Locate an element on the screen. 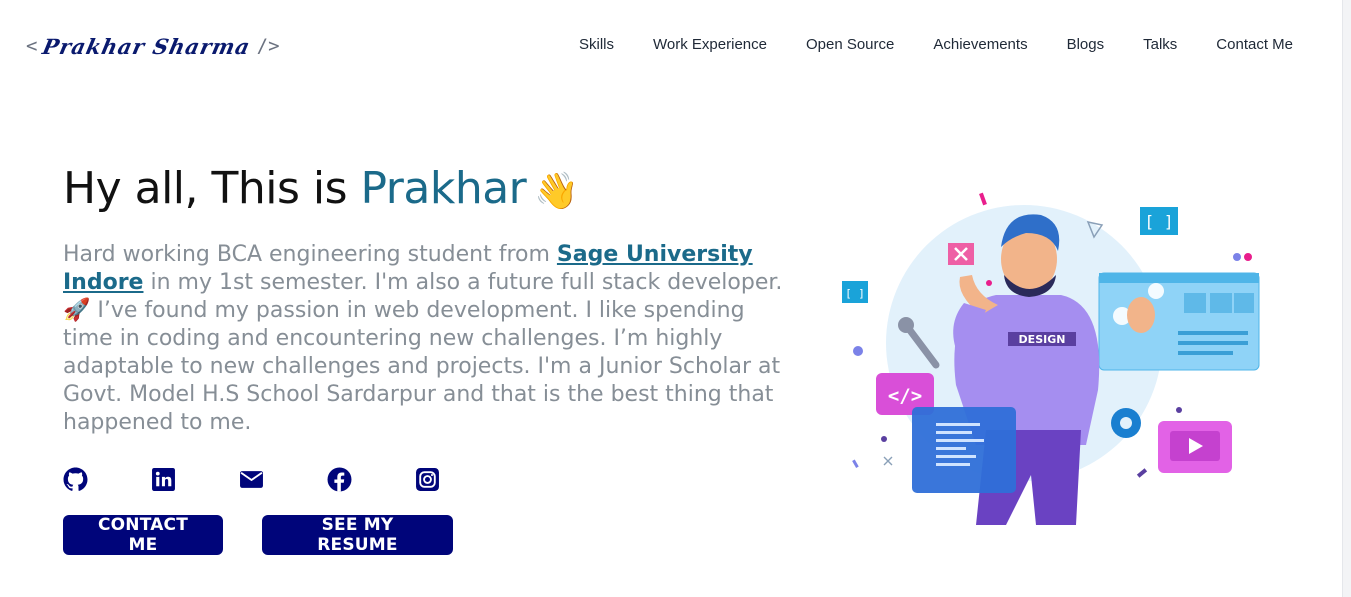  nav-work-experience: Work Experience is located at coordinates (710, 44).